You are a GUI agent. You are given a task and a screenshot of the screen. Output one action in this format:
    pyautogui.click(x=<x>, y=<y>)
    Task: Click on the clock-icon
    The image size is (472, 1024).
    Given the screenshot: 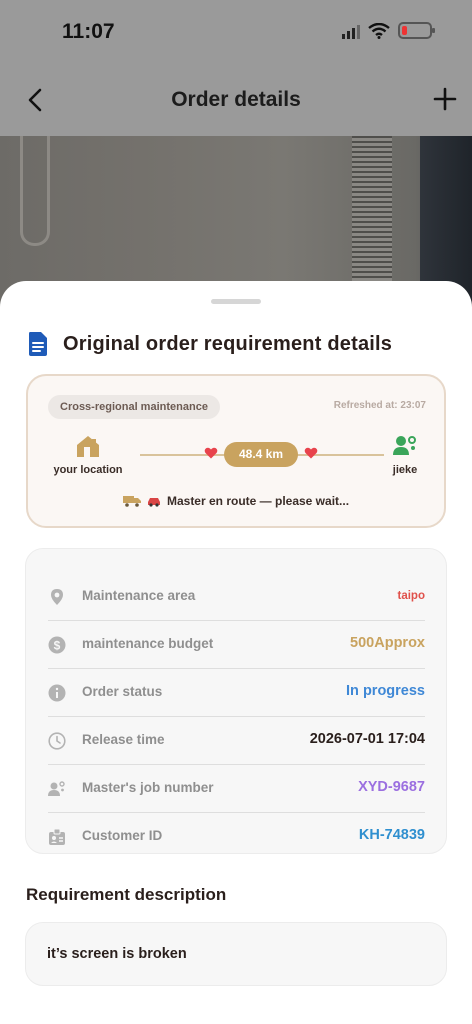 What is the action you would take?
    pyautogui.click(x=57, y=741)
    